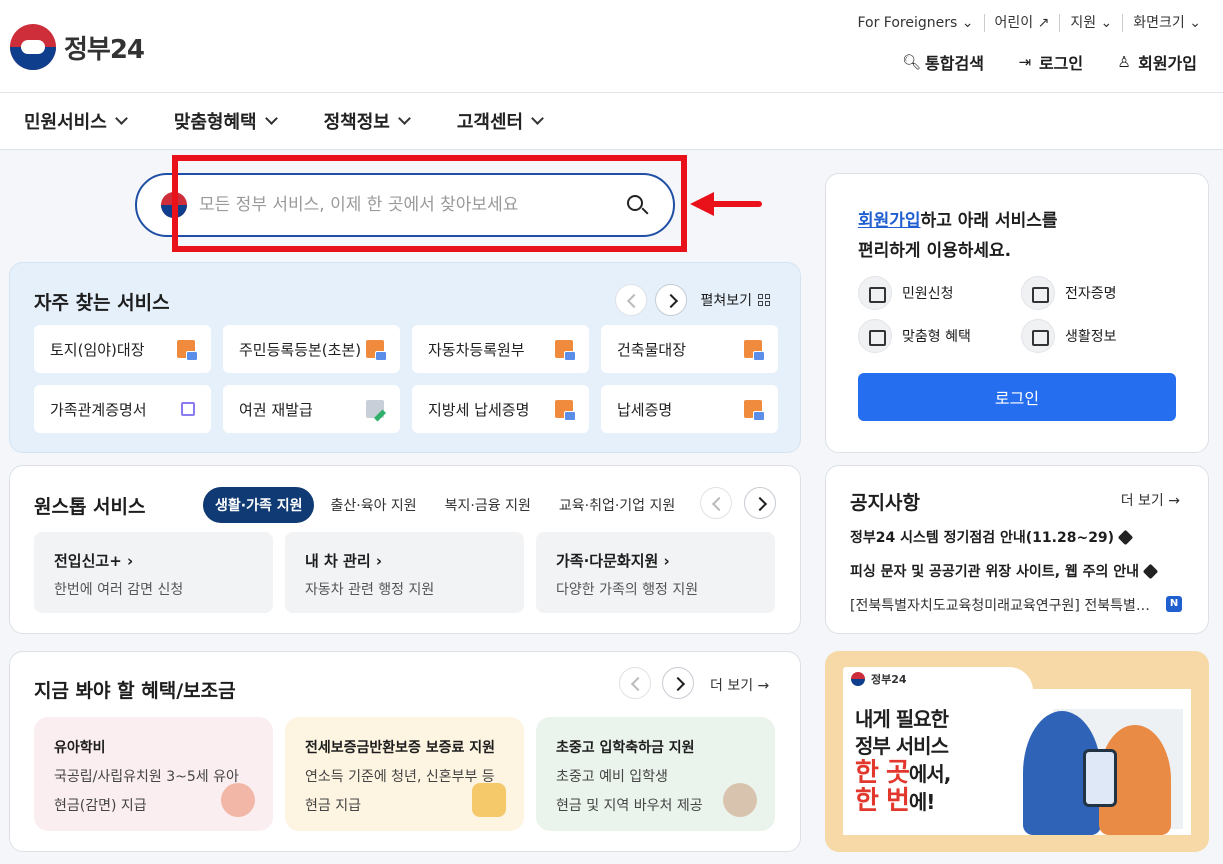 The width and height of the screenshot is (1223, 864). I want to click on benefit-card: 초중고 입학축하금 지원 초중고 예비 입학생 현금 및 지역 바우처 제공, so click(655, 774).